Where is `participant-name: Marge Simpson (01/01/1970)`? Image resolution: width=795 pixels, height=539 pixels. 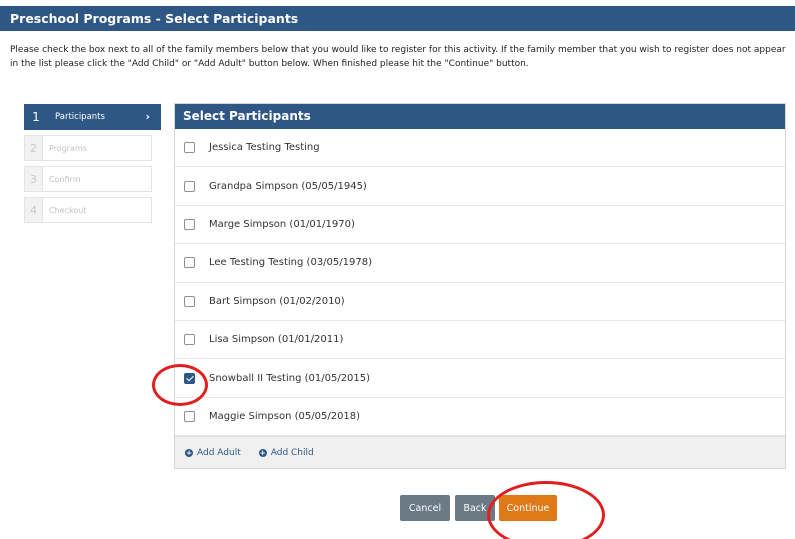 participant-name: Marge Simpson (01/01/1970) is located at coordinates (282, 224).